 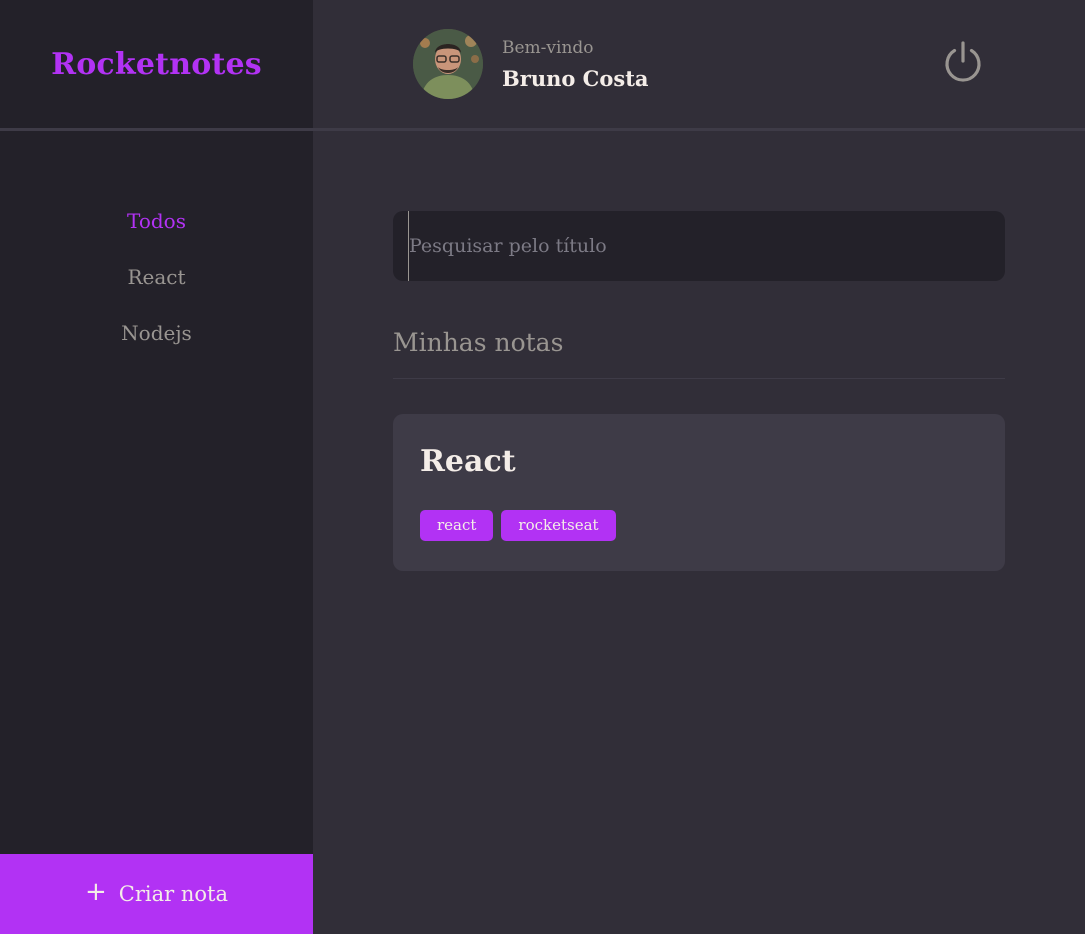 I want to click on note-title: React, so click(x=468, y=461).